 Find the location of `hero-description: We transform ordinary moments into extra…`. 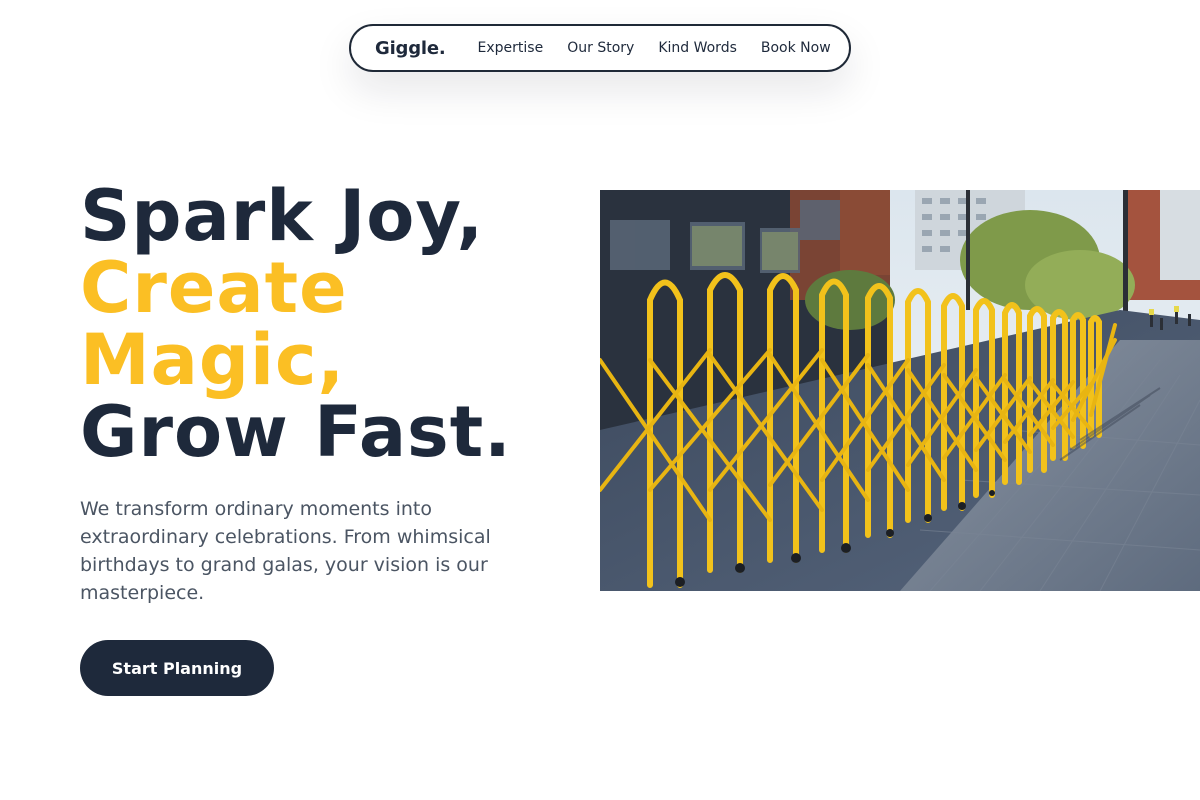

hero-description: We transform ordinary moments into extra… is located at coordinates (285, 551).